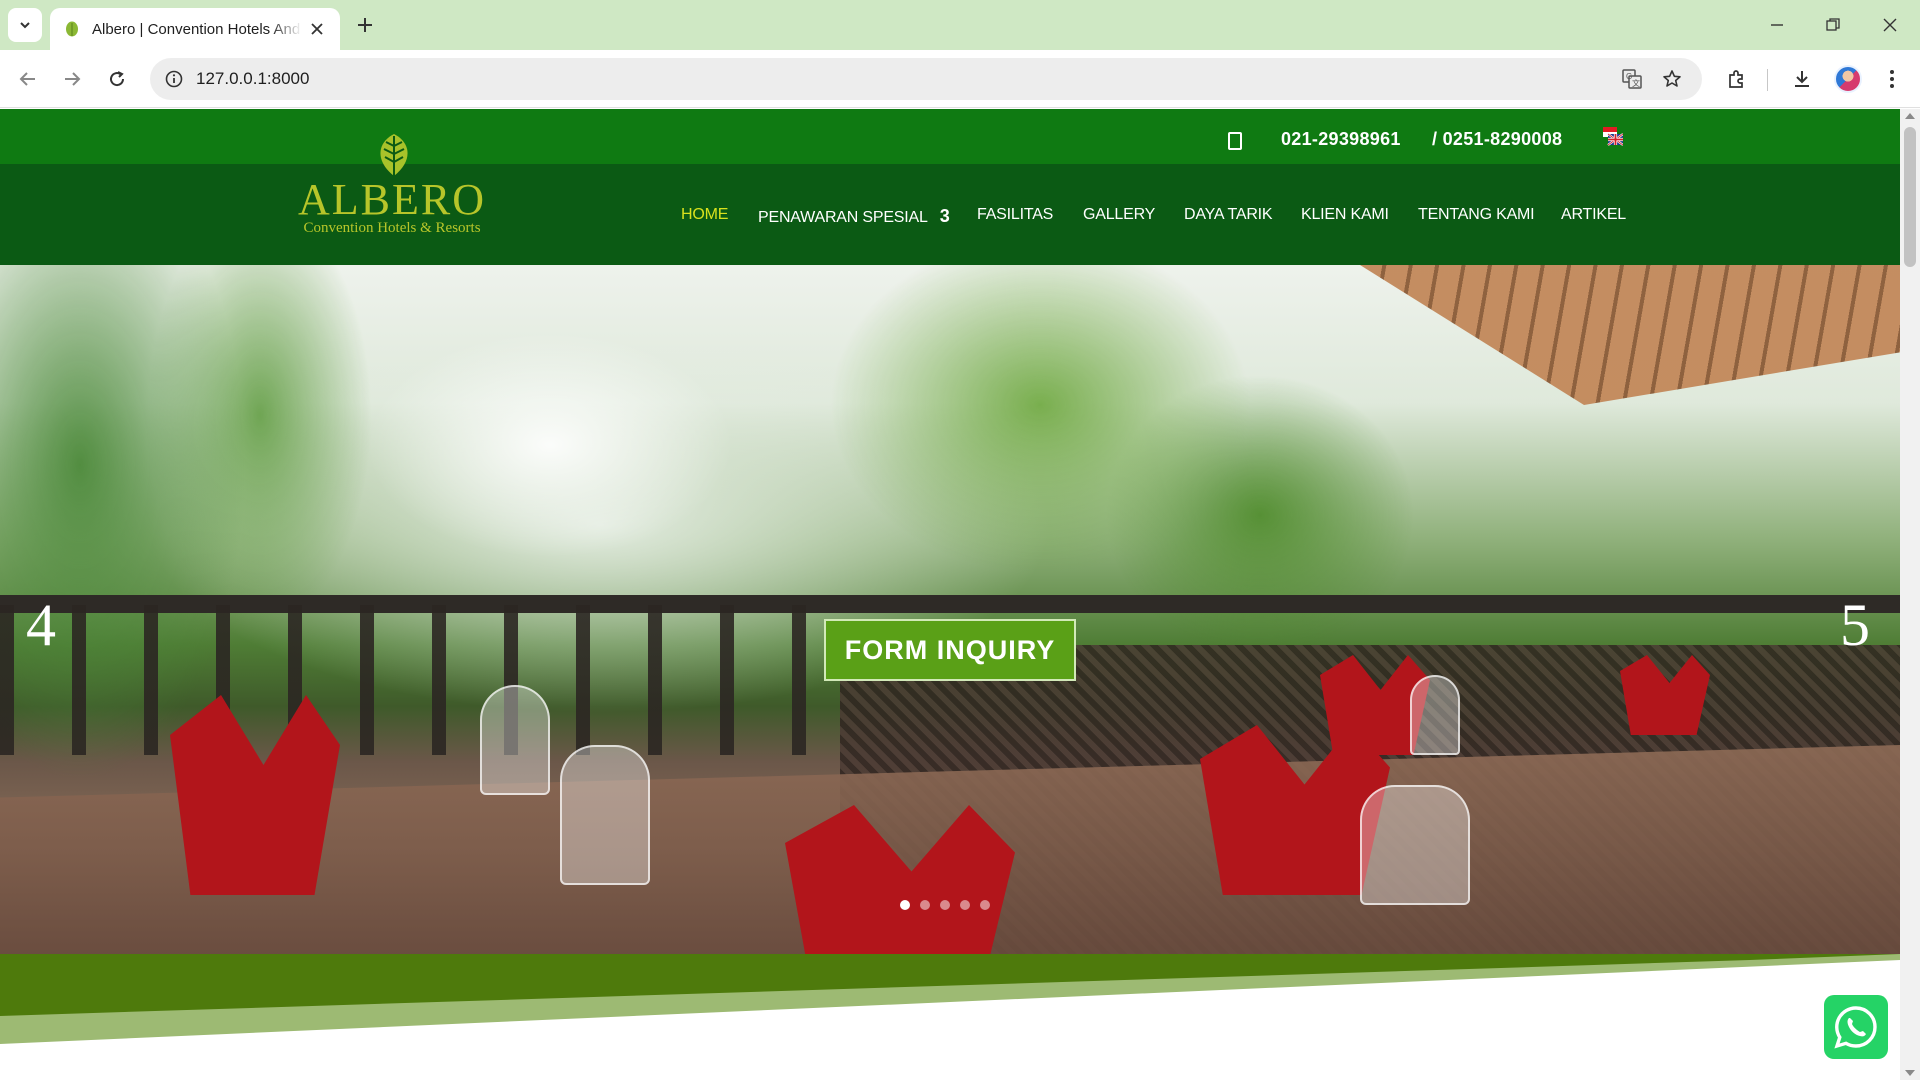 Image resolution: width=1920 pixels, height=1080 pixels. I want to click on hero-image-railing-posts, so click(430, 680).